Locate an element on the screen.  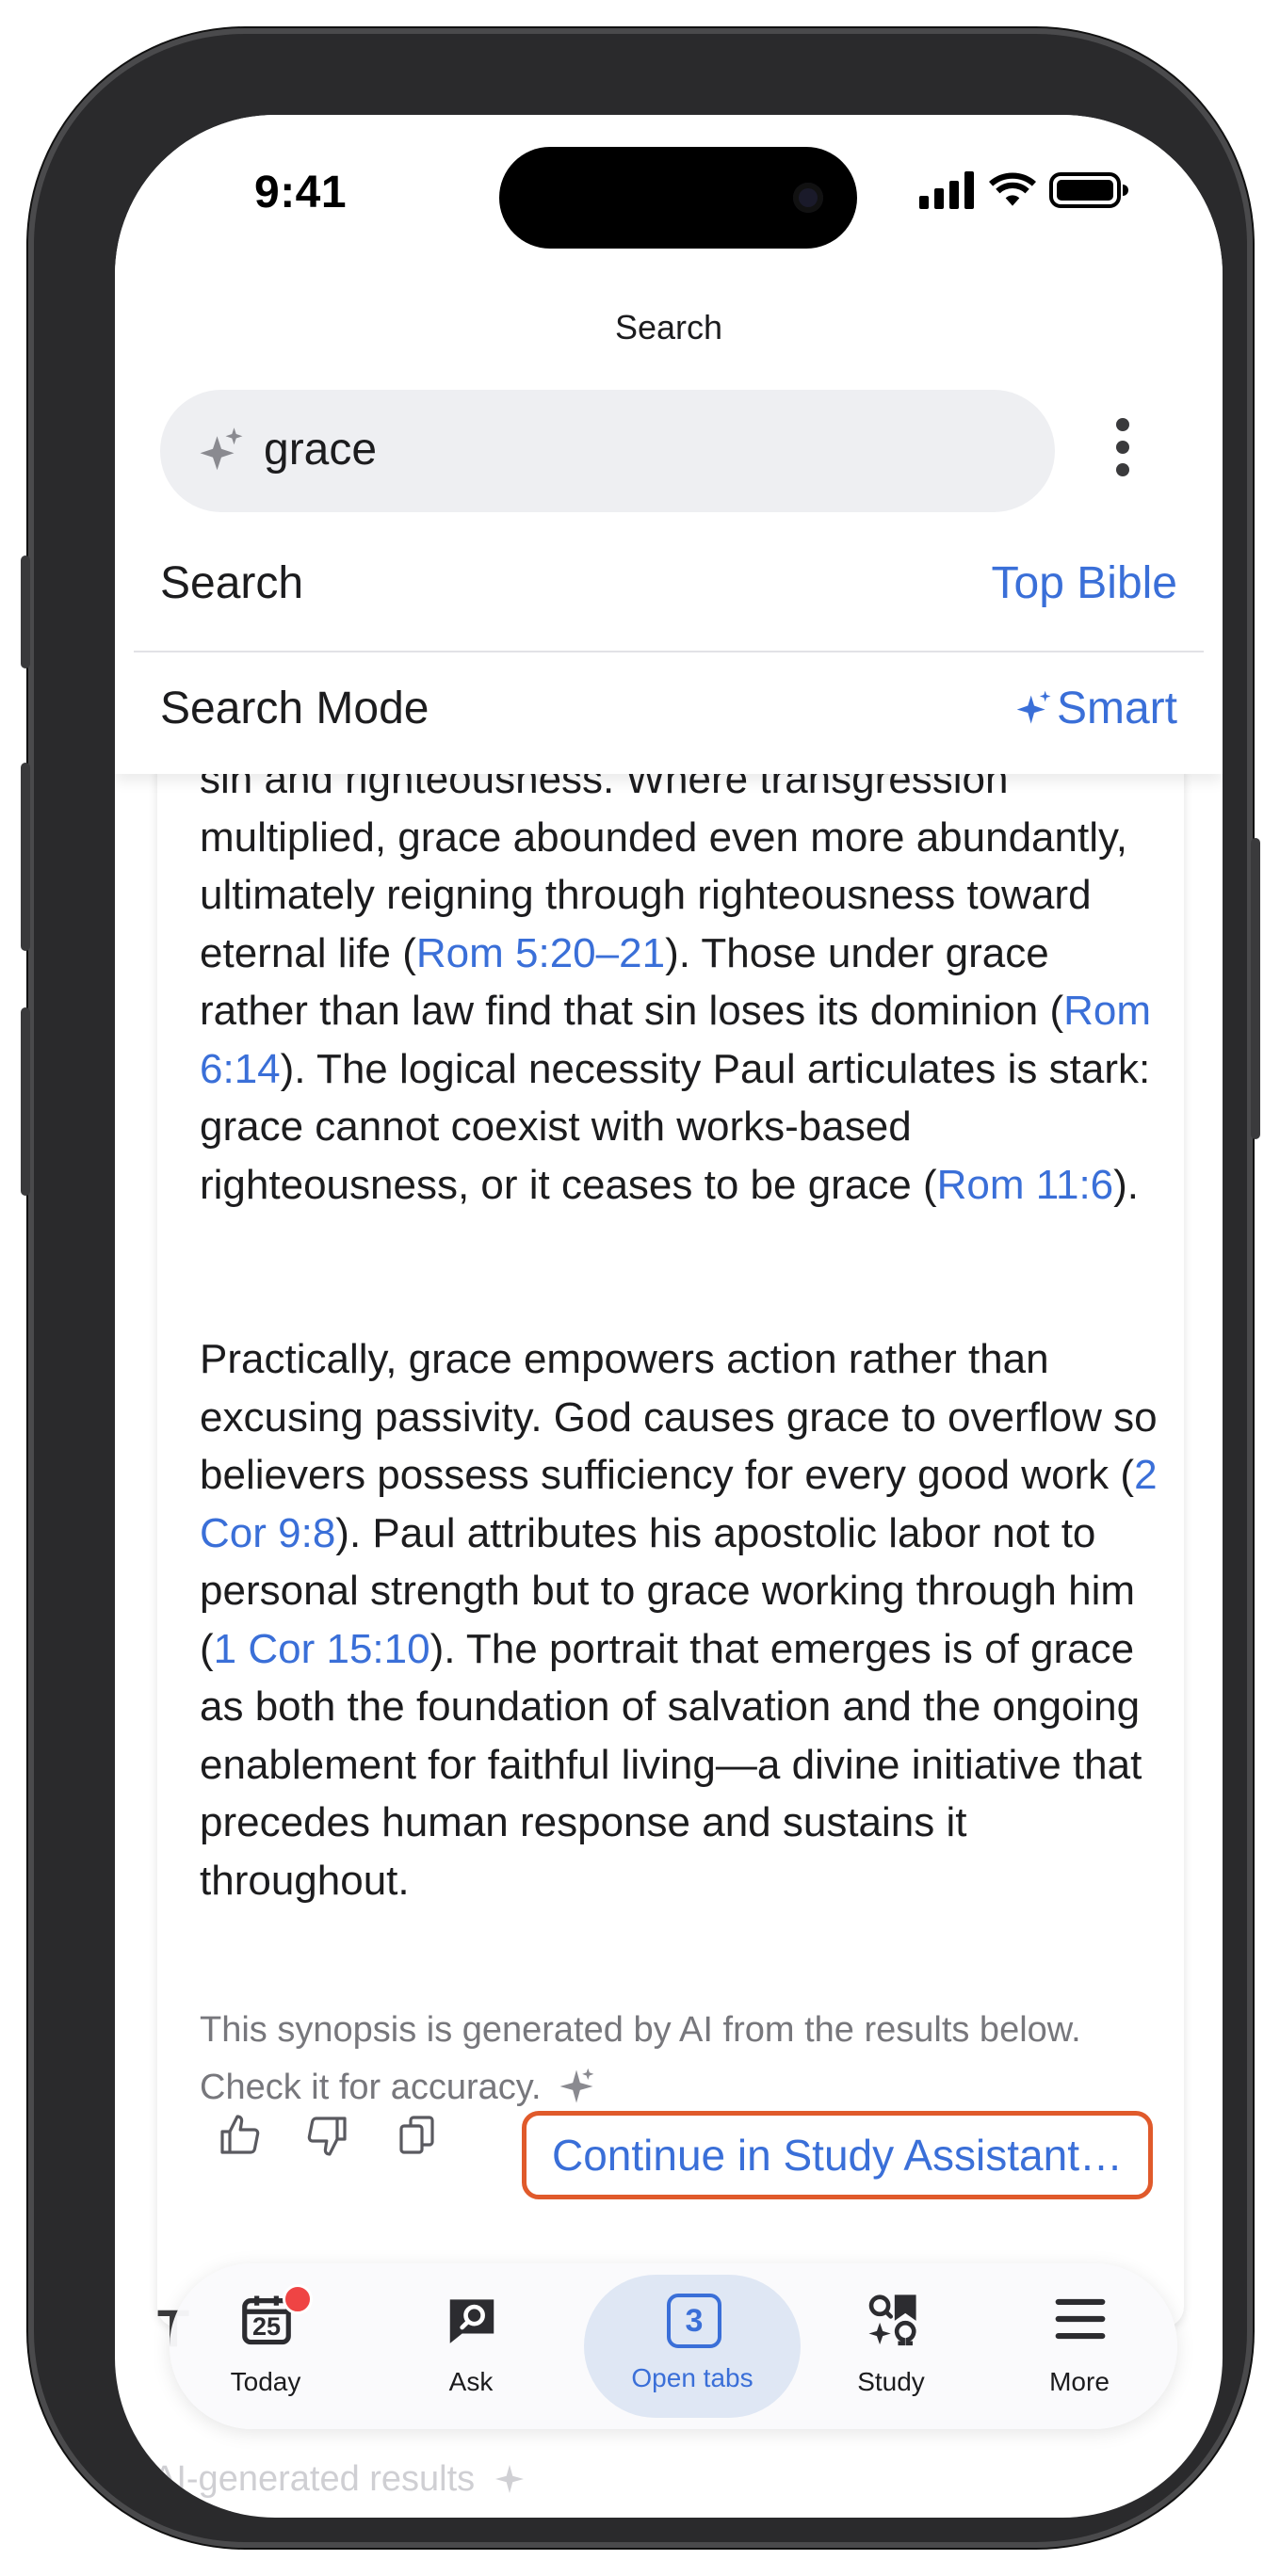
feedback-actions is located at coordinates (328, 2135).